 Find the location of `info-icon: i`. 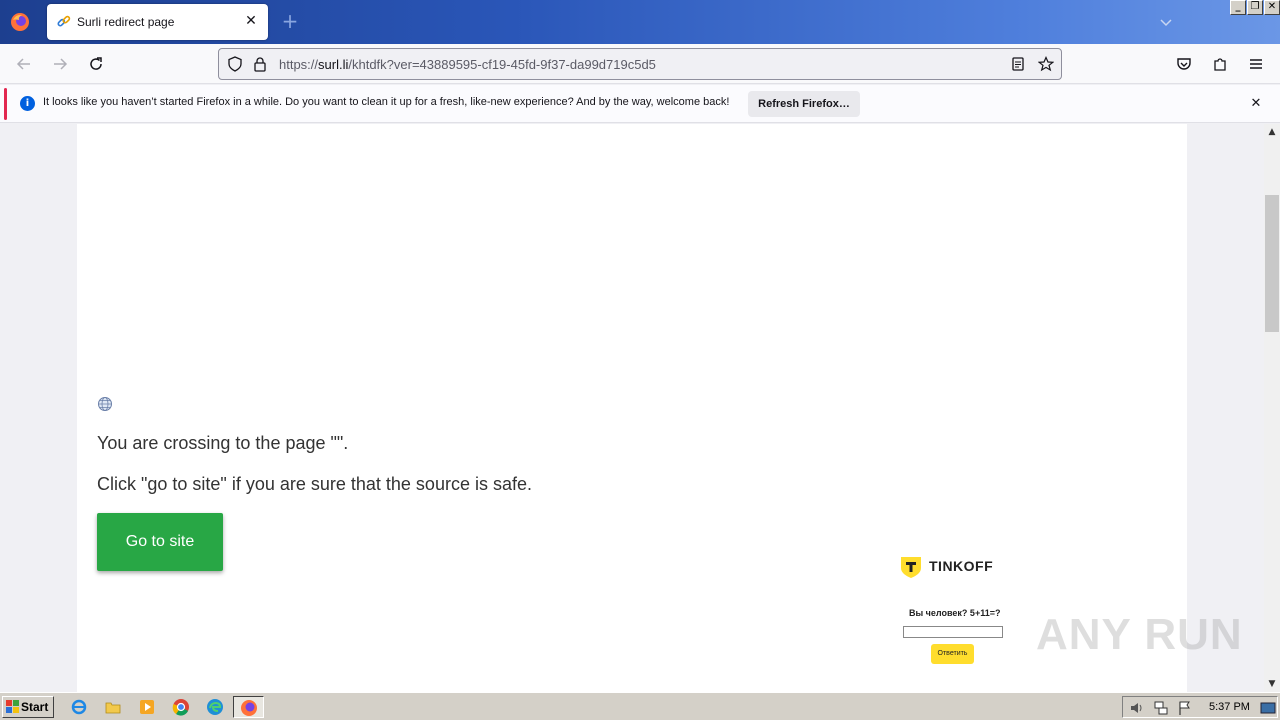

info-icon: i is located at coordinates (27, 103).